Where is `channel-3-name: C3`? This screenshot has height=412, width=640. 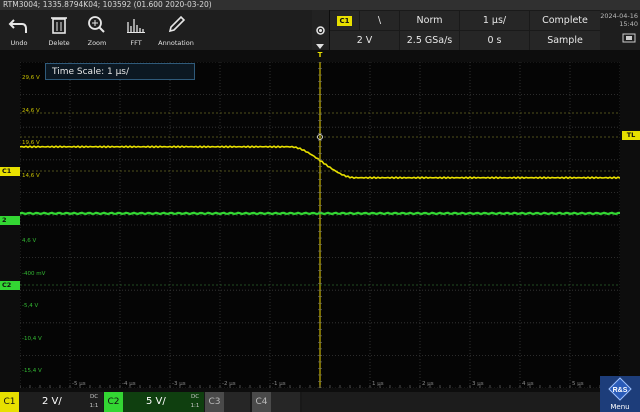
channel-3-name: C3 is located at coordinates (214, 402).